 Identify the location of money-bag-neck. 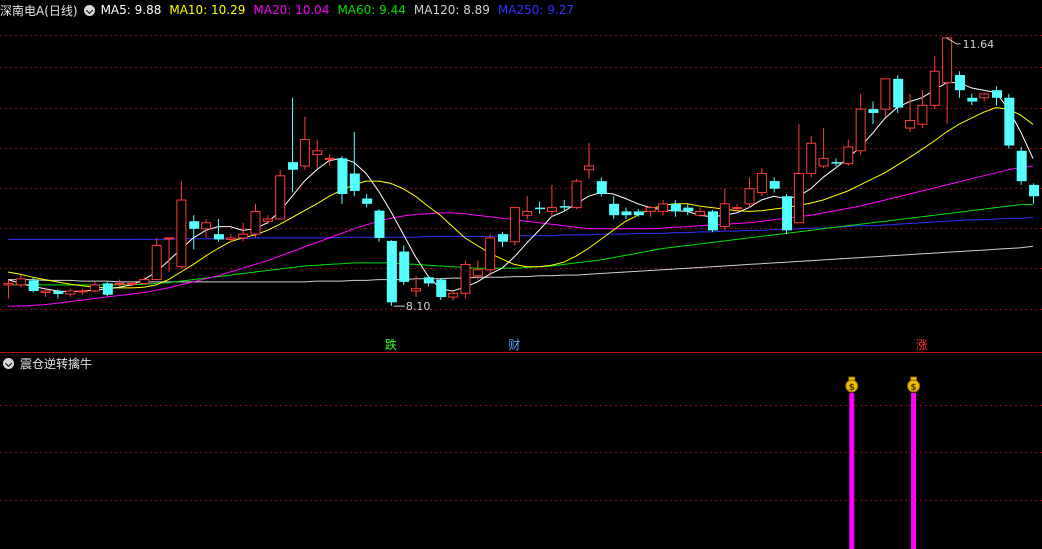
(852, 378).